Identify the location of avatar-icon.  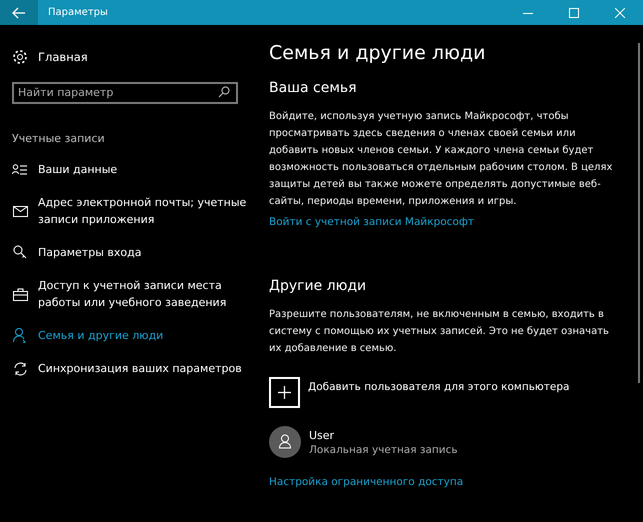
(285, 442).